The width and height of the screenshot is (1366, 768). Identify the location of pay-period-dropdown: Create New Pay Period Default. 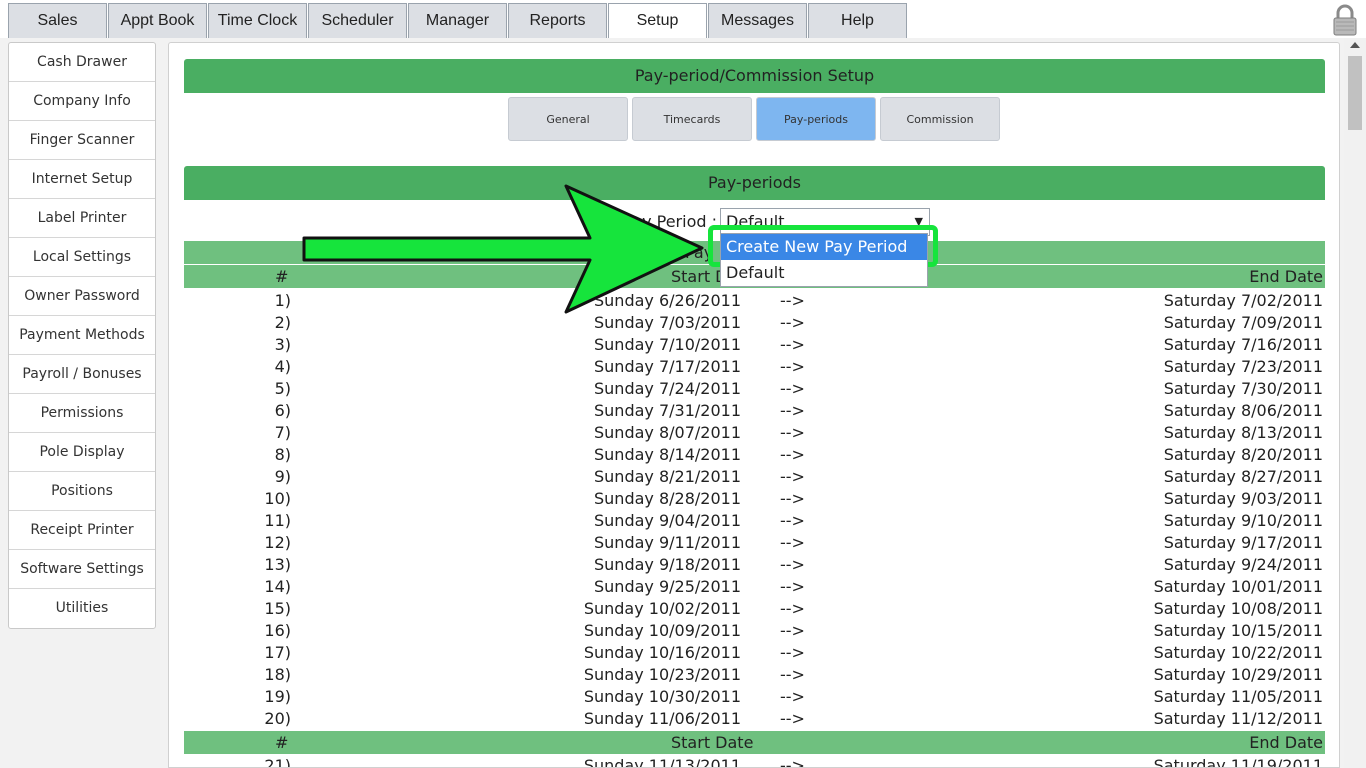
(824, 260).